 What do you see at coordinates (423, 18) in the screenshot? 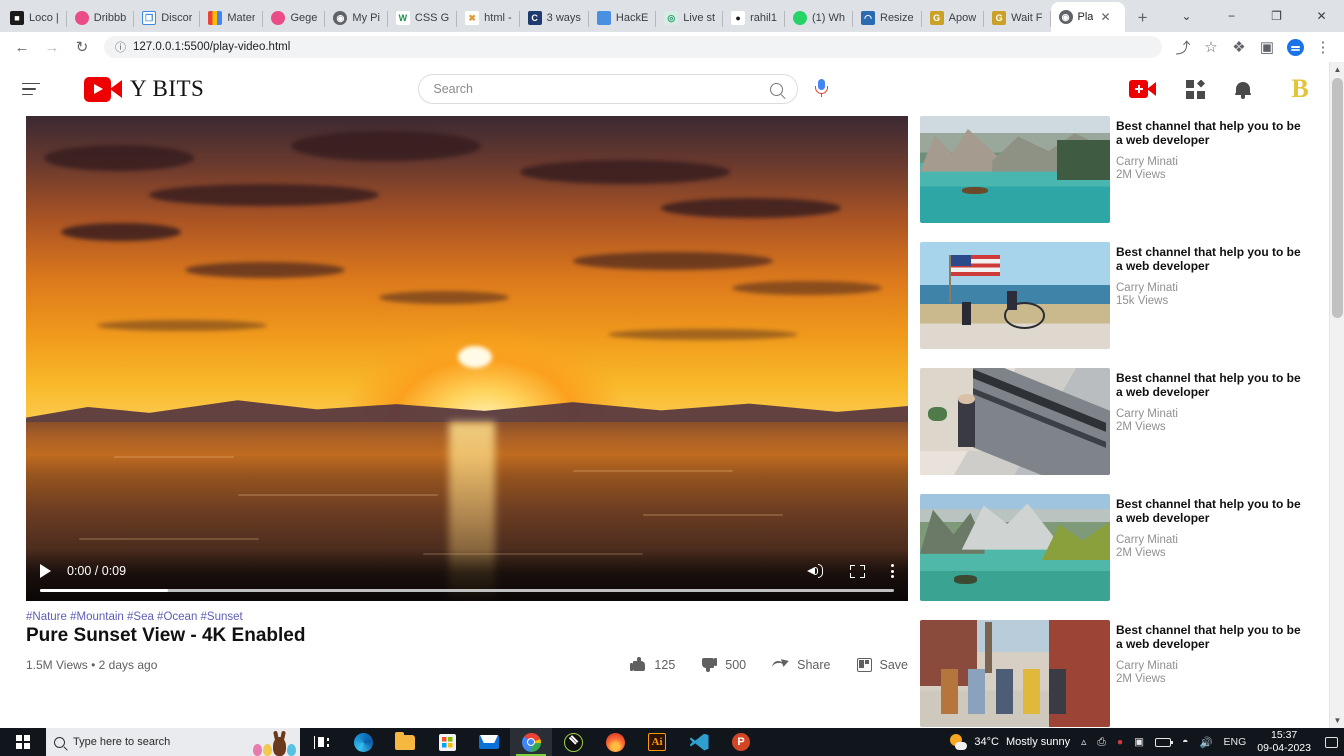
I see `browser-tab: W CSS G` at bounding box center [423, 18].